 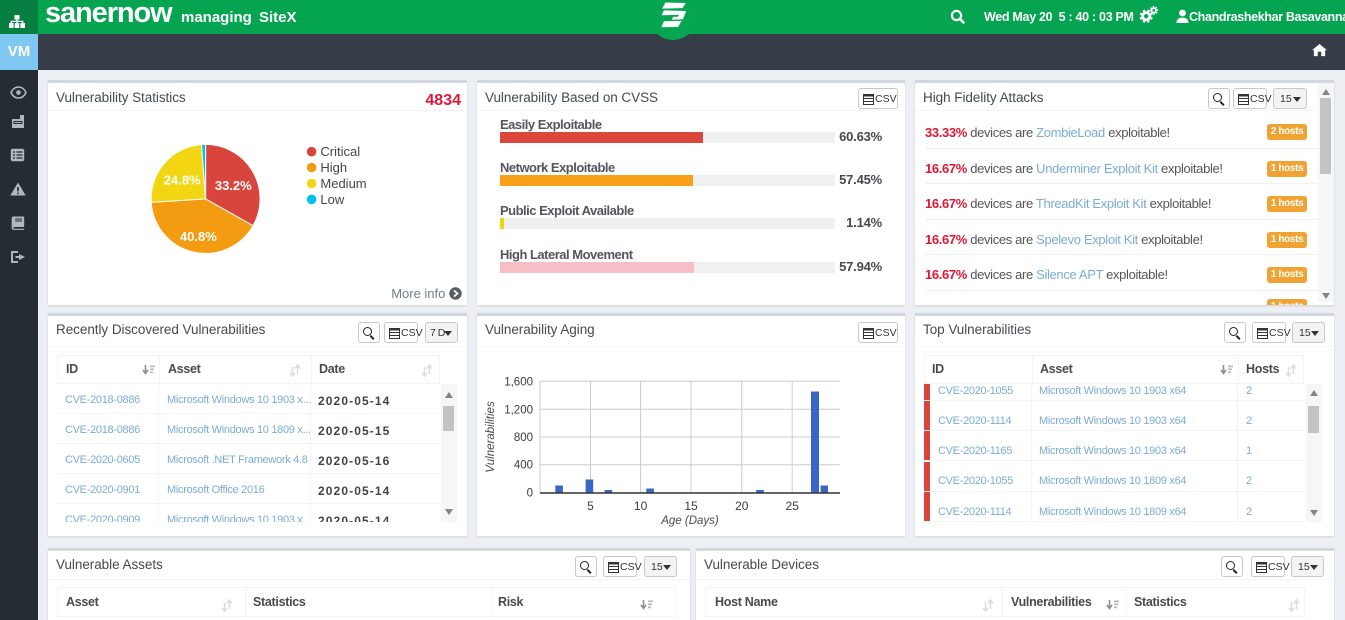 What do you see at coordinates (590, 506) in the screenshot?
I see `svg-text: 5` at bounding box center [590, 506].